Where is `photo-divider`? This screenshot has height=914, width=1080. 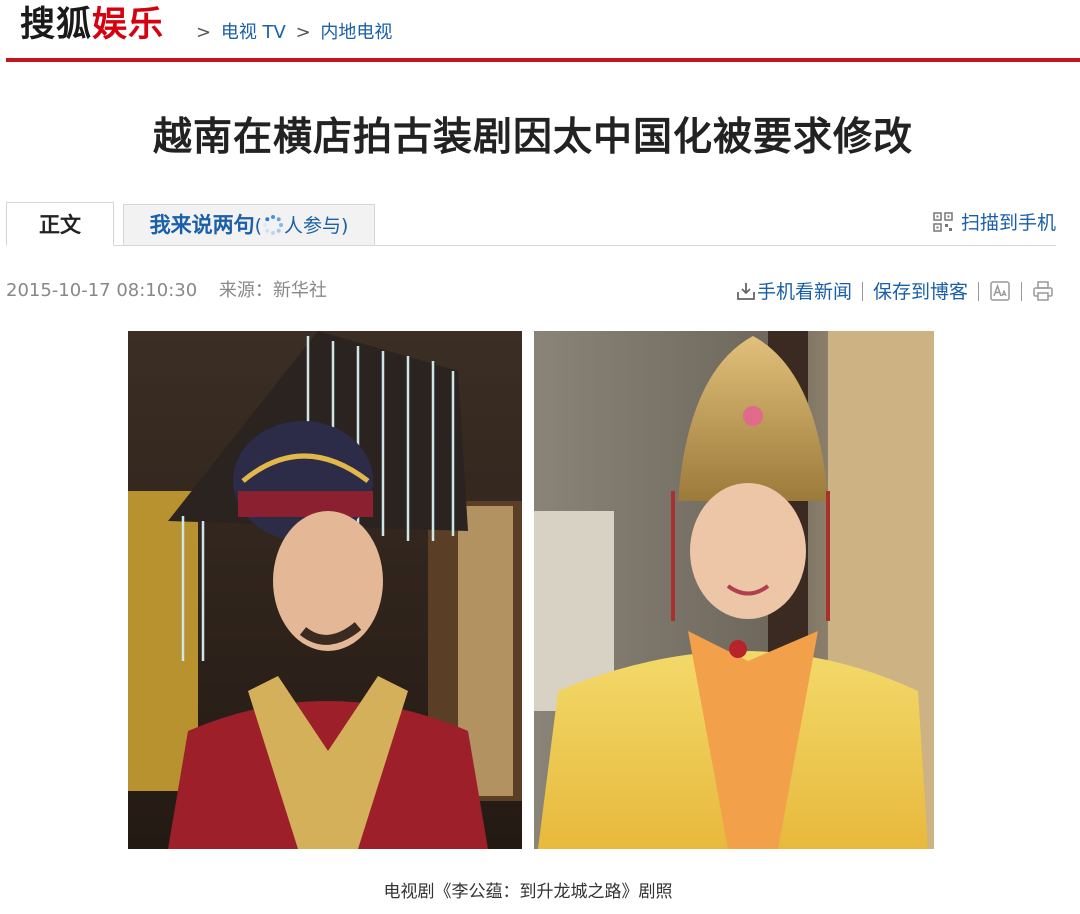 photo-divider is located at coordinates (528, 590).